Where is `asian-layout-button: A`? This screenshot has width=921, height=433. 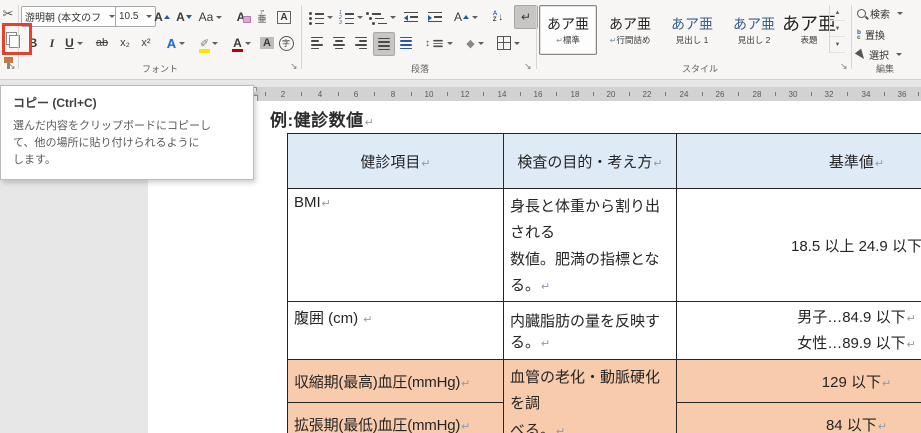
asian-layout-button: A is located at coordinates (466, 17).